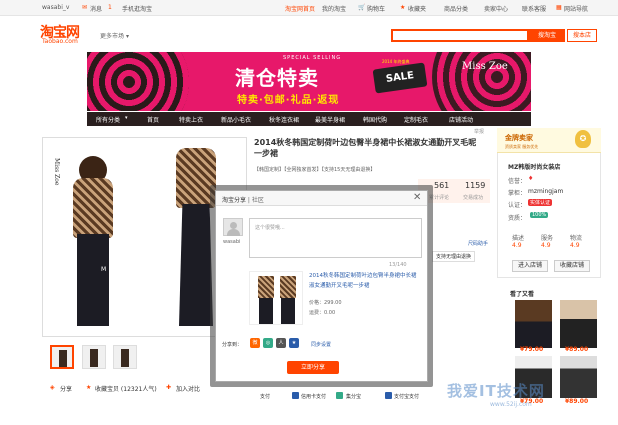  I want to click on shop-level-header: 金牌卖家 资质卖家 服务优先 ✪, so click(549, 140).